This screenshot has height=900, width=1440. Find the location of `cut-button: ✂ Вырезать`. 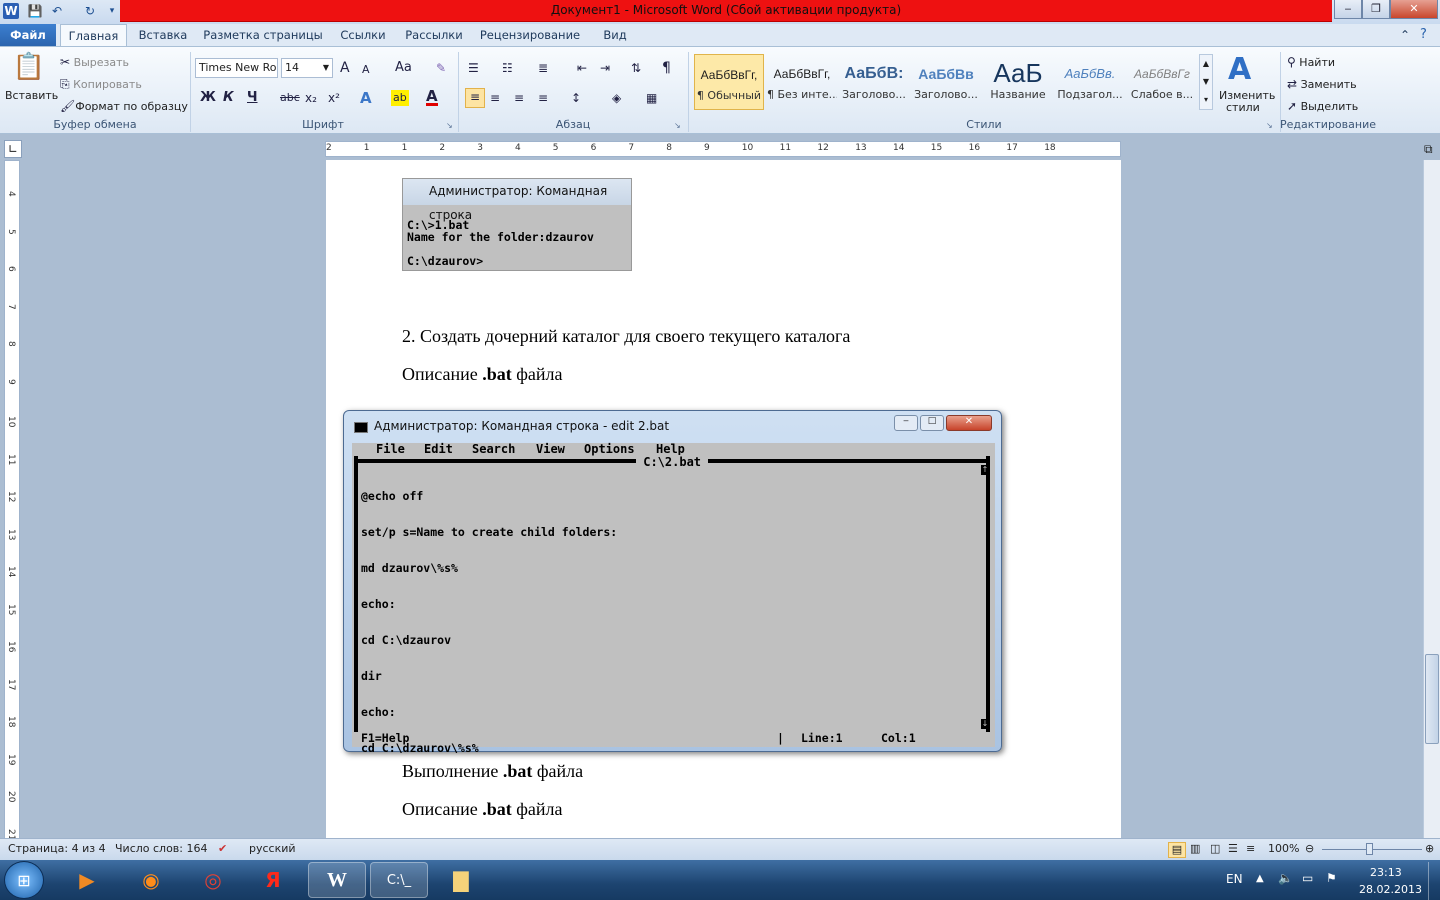

cut-button: ✂ Вырезать is located at coordinates (94, 62).